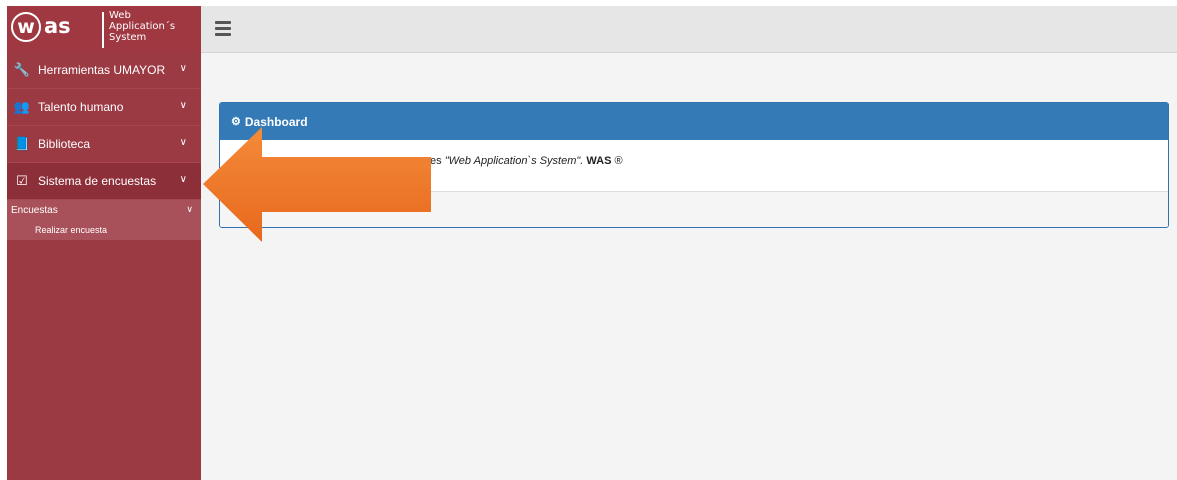  I want to click on highlight-arrow, so click(317, 184).